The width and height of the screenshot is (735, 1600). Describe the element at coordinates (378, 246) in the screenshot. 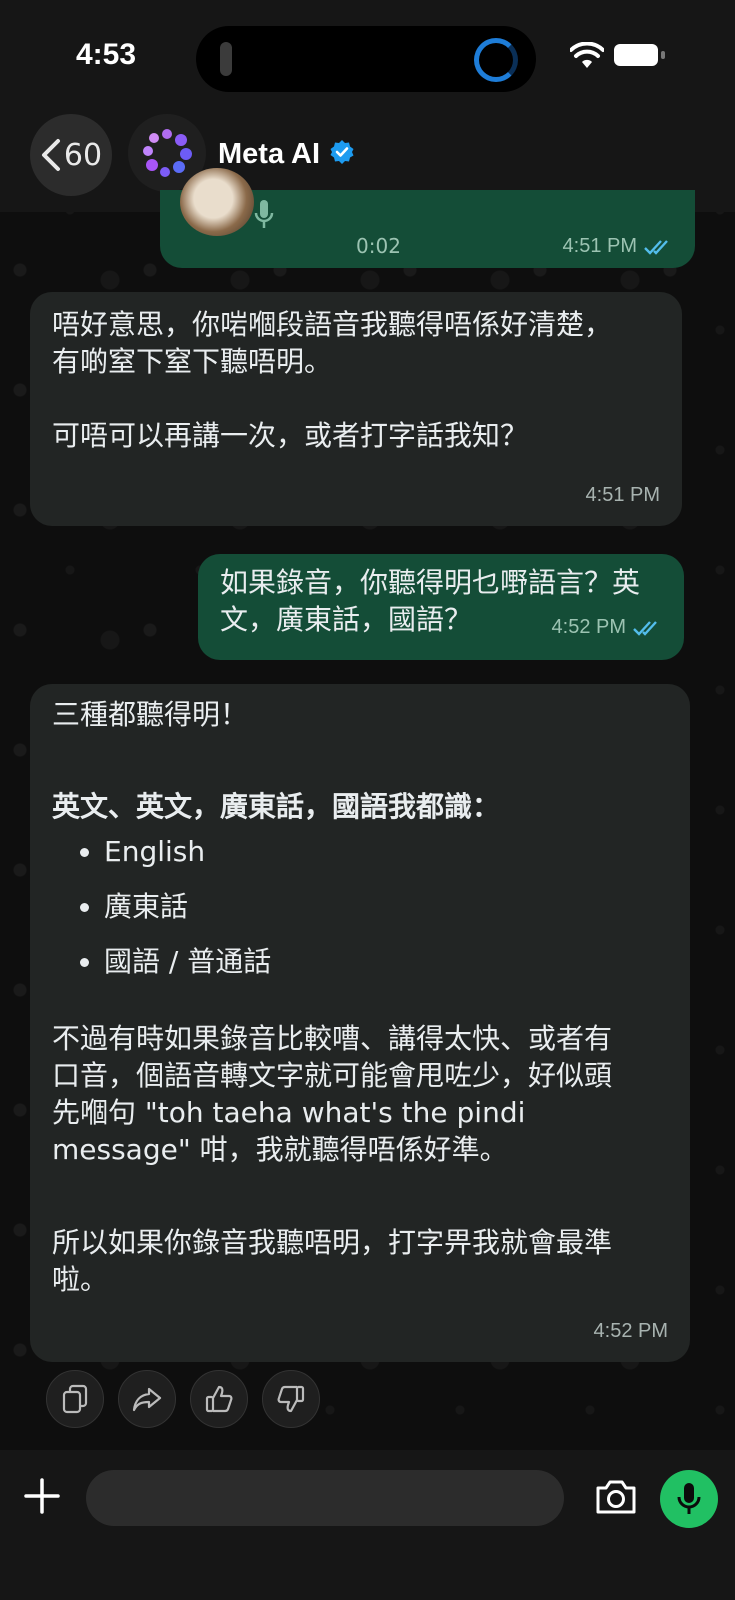

I see `voice-duration: 0:02` at that location.